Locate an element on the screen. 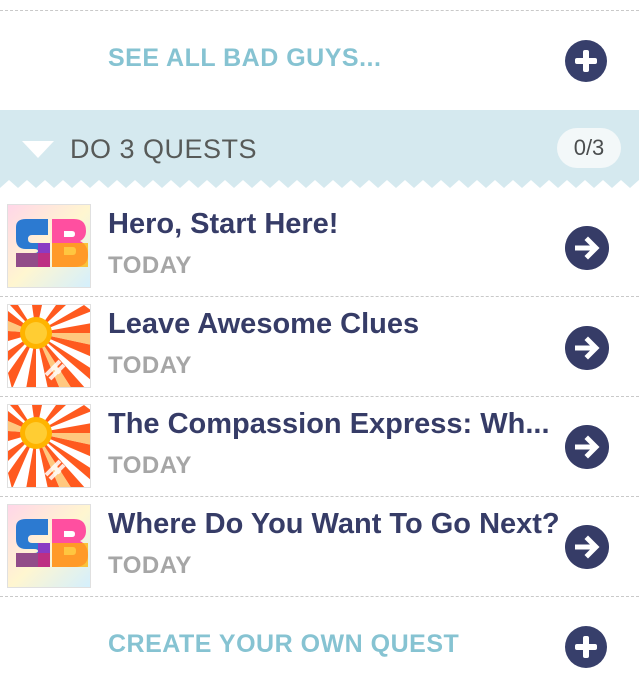  section-title: DO 3 QUESTS is located at coordinates (164, 149).